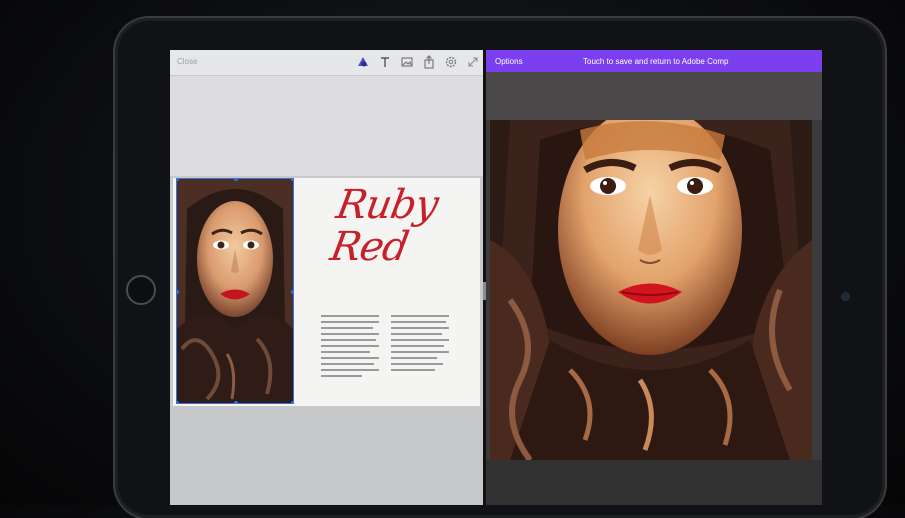 Image resolution: width=905 pixels, height=518 pixels. What do you see at coordinates (418, 62) in the screenshot?
I see `toolbar-icons` at bounding box center [418, 62].